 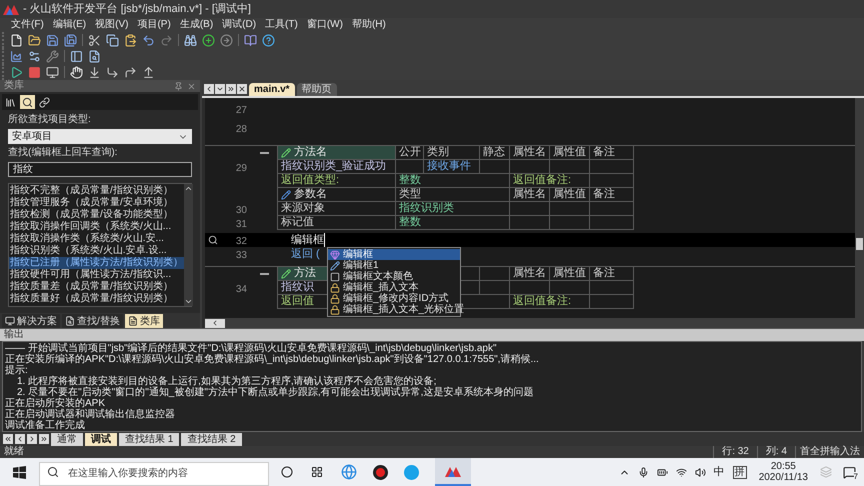 What do you see at coordinates (16, 40) in the screenshot?
I see `new-file-icon` at bounding box center [16, 40].